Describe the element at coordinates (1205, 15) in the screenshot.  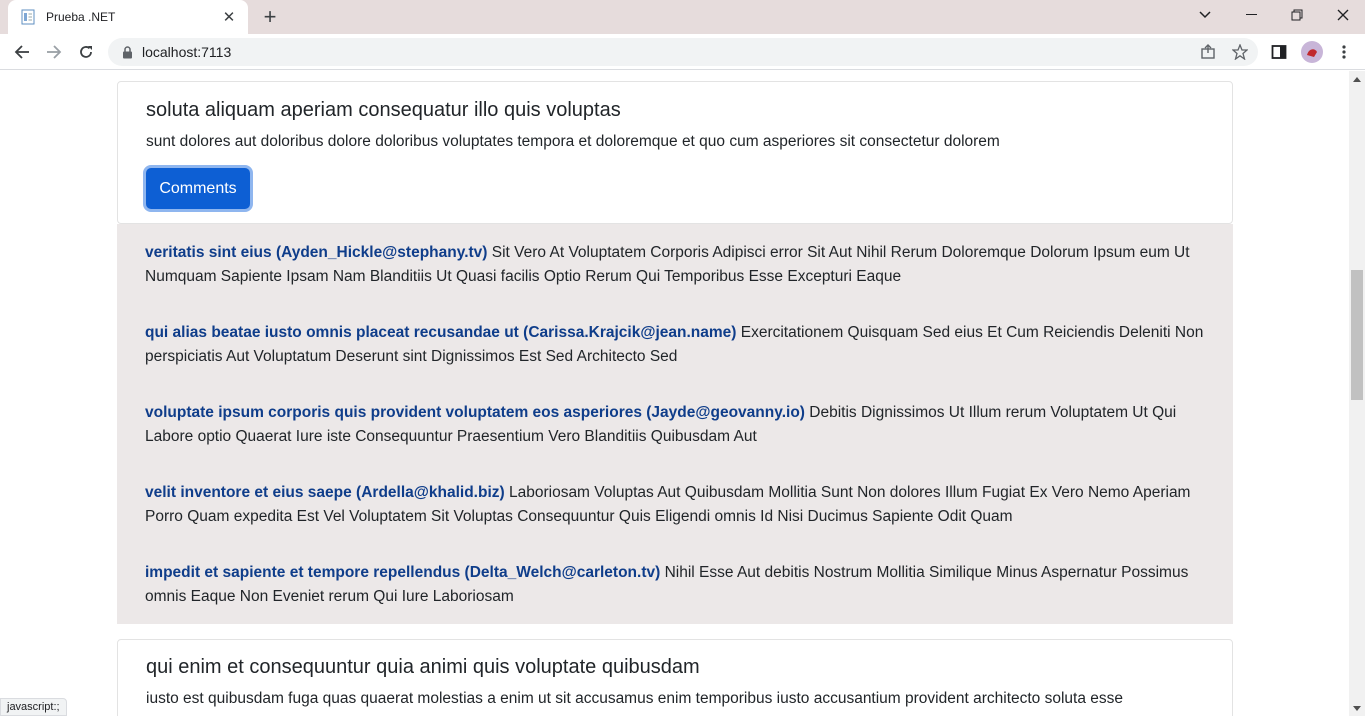
I see `tab-search-icon` at that location.